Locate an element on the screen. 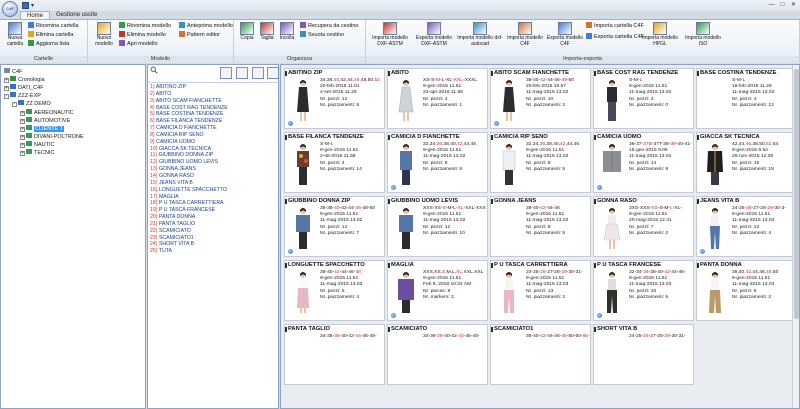 This screenshot has width=800, height=409. export-folder-button: Esporta cartella C4F is located at coordinates (615, 37).